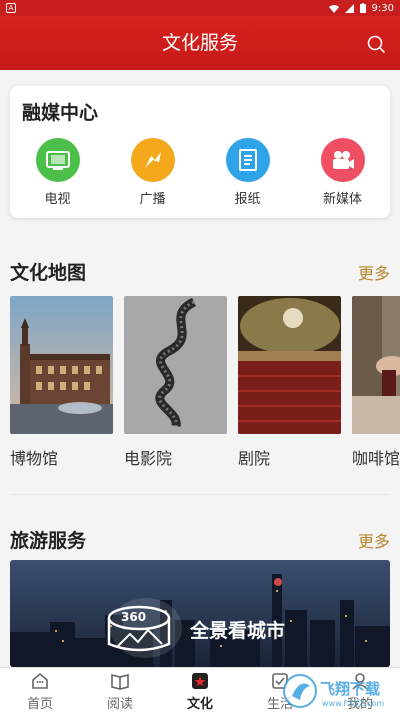 Image resolution: width=400 pixels, height=715 pixels. What do you see at coordinates (175, 365) in the screenshot?
I see `cinema-image` at bounding box center [175, 365].